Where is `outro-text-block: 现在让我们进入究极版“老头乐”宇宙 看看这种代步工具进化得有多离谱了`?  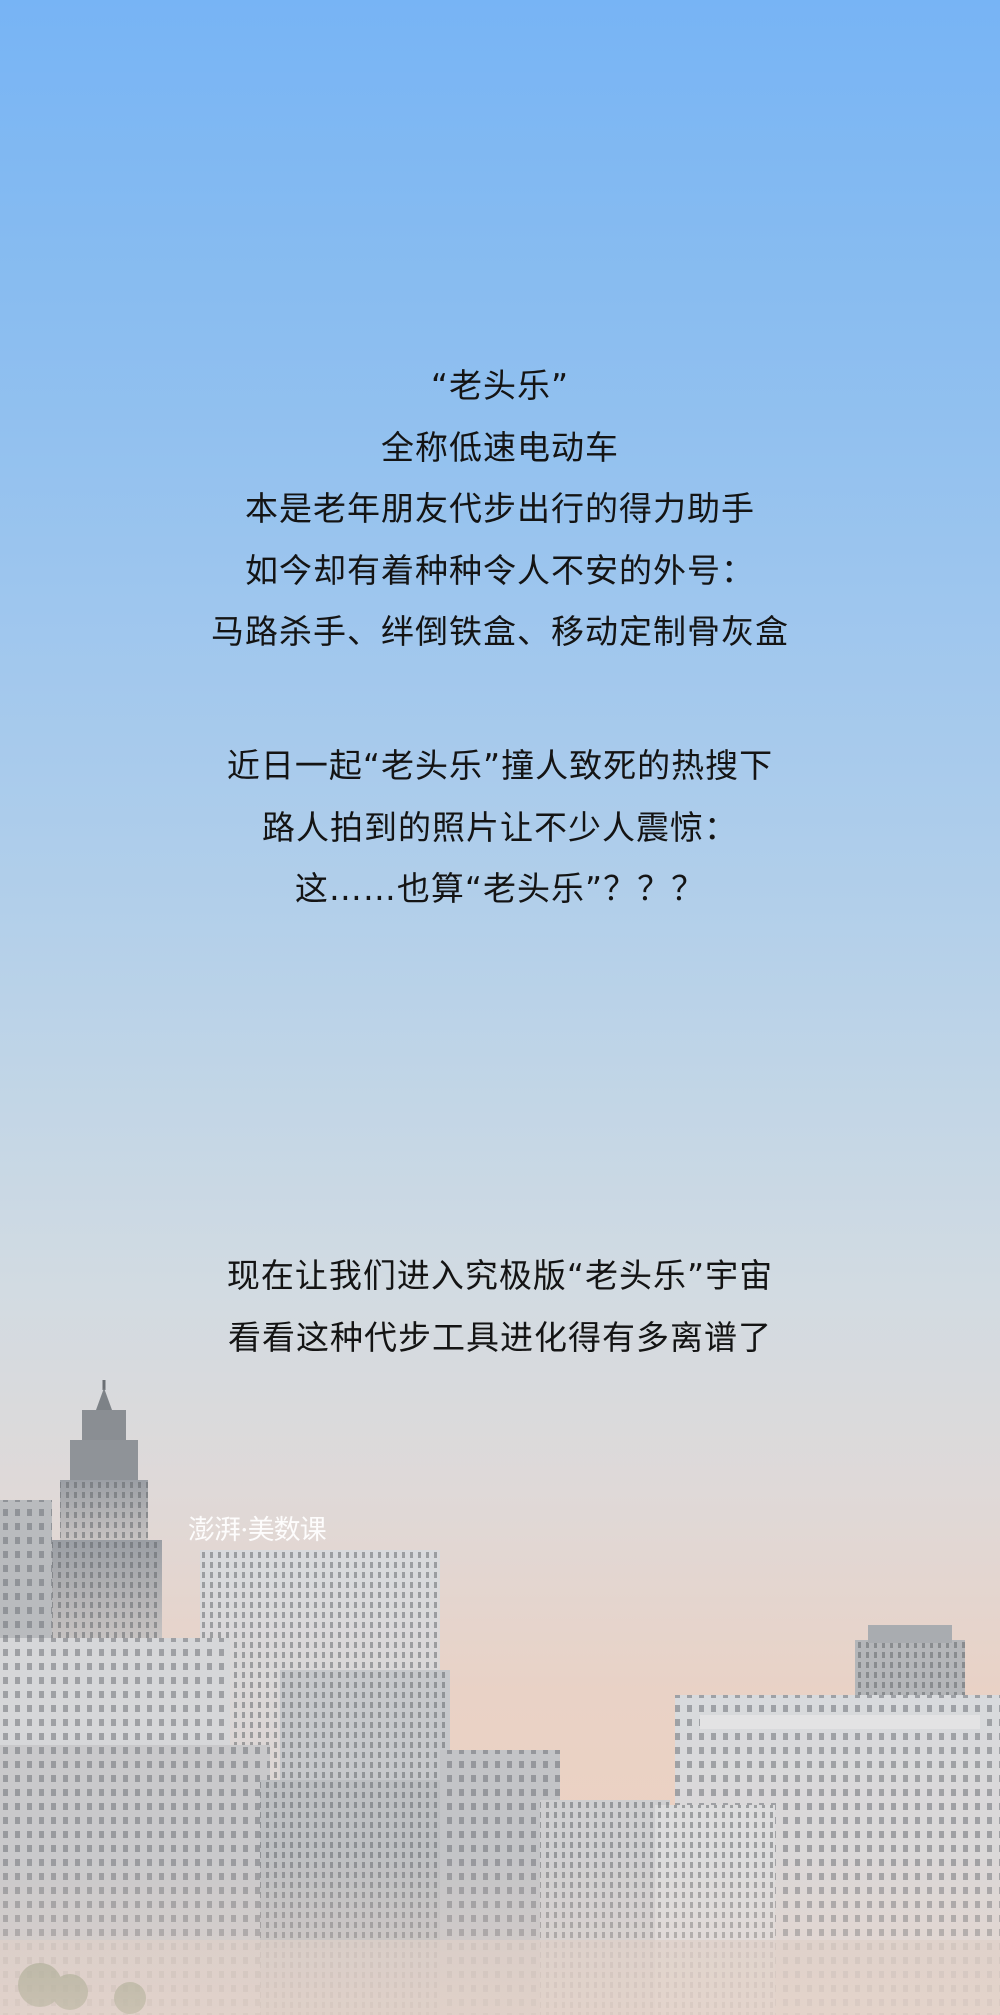
outro-text-block: 现在让我们进入究极版“老头乐”宇宙 看看这种代步工具进化得有多离谱了 is located at coordinates (500, 1306).